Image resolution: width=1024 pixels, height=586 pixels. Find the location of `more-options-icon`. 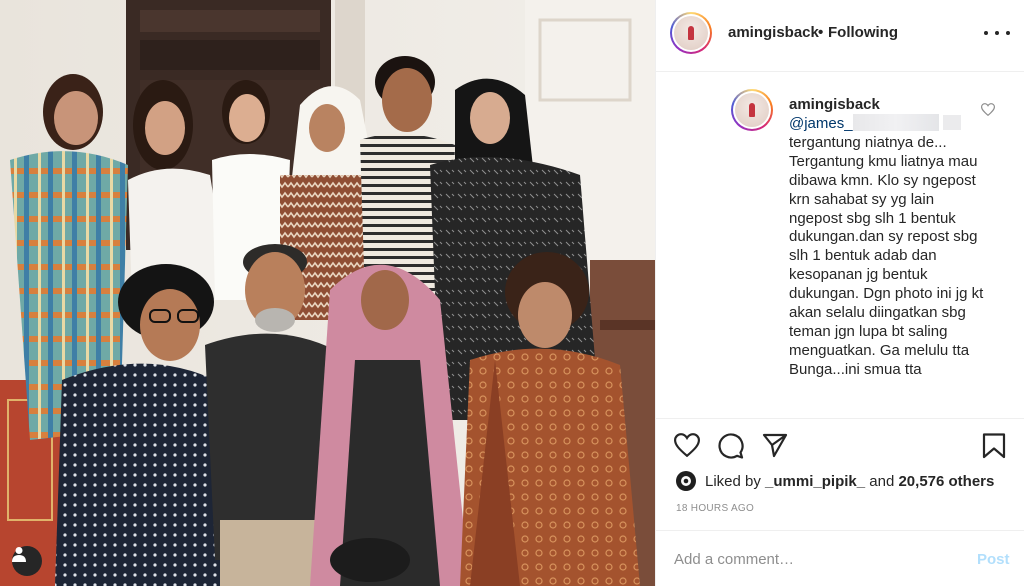

more-options-icon is located at coordinates (997, 33).